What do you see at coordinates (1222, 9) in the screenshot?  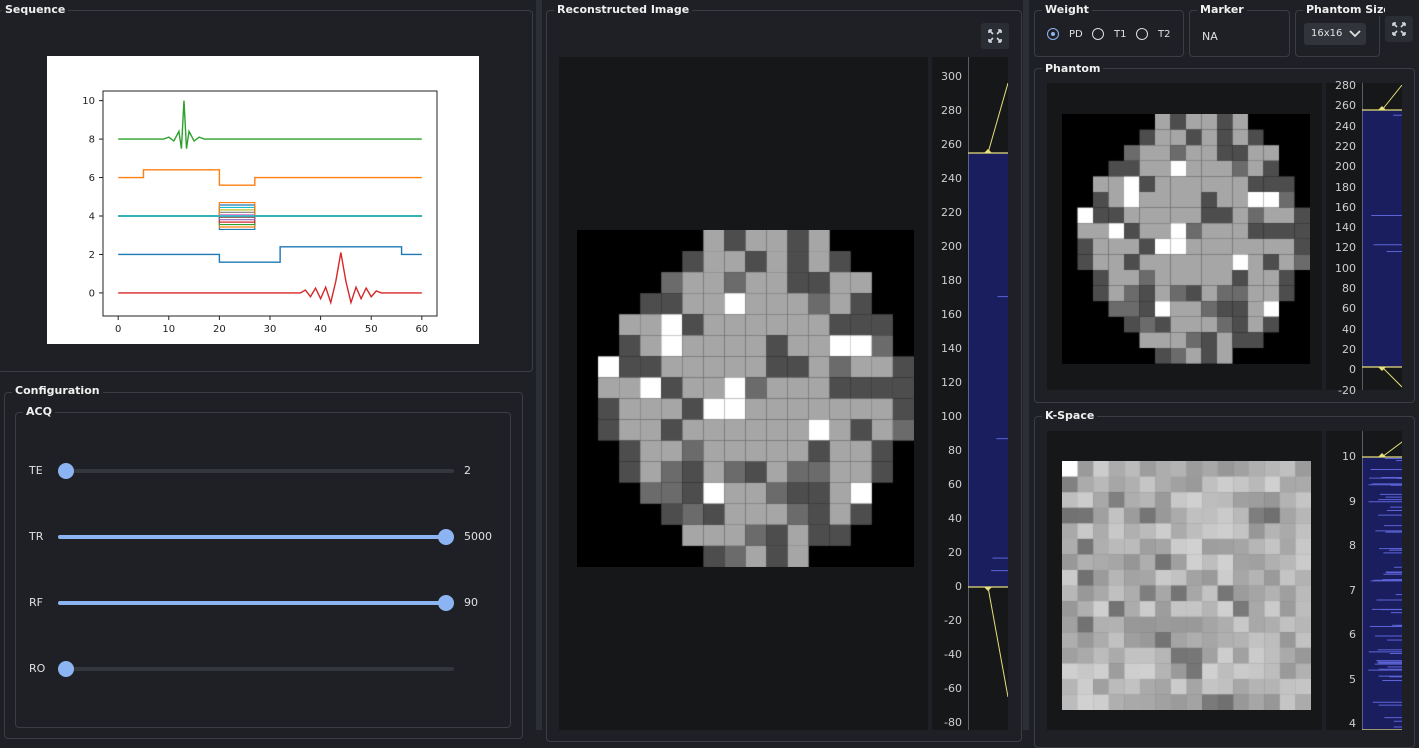 I see `marker-title: Marker` at bounding box center [1222, 9].